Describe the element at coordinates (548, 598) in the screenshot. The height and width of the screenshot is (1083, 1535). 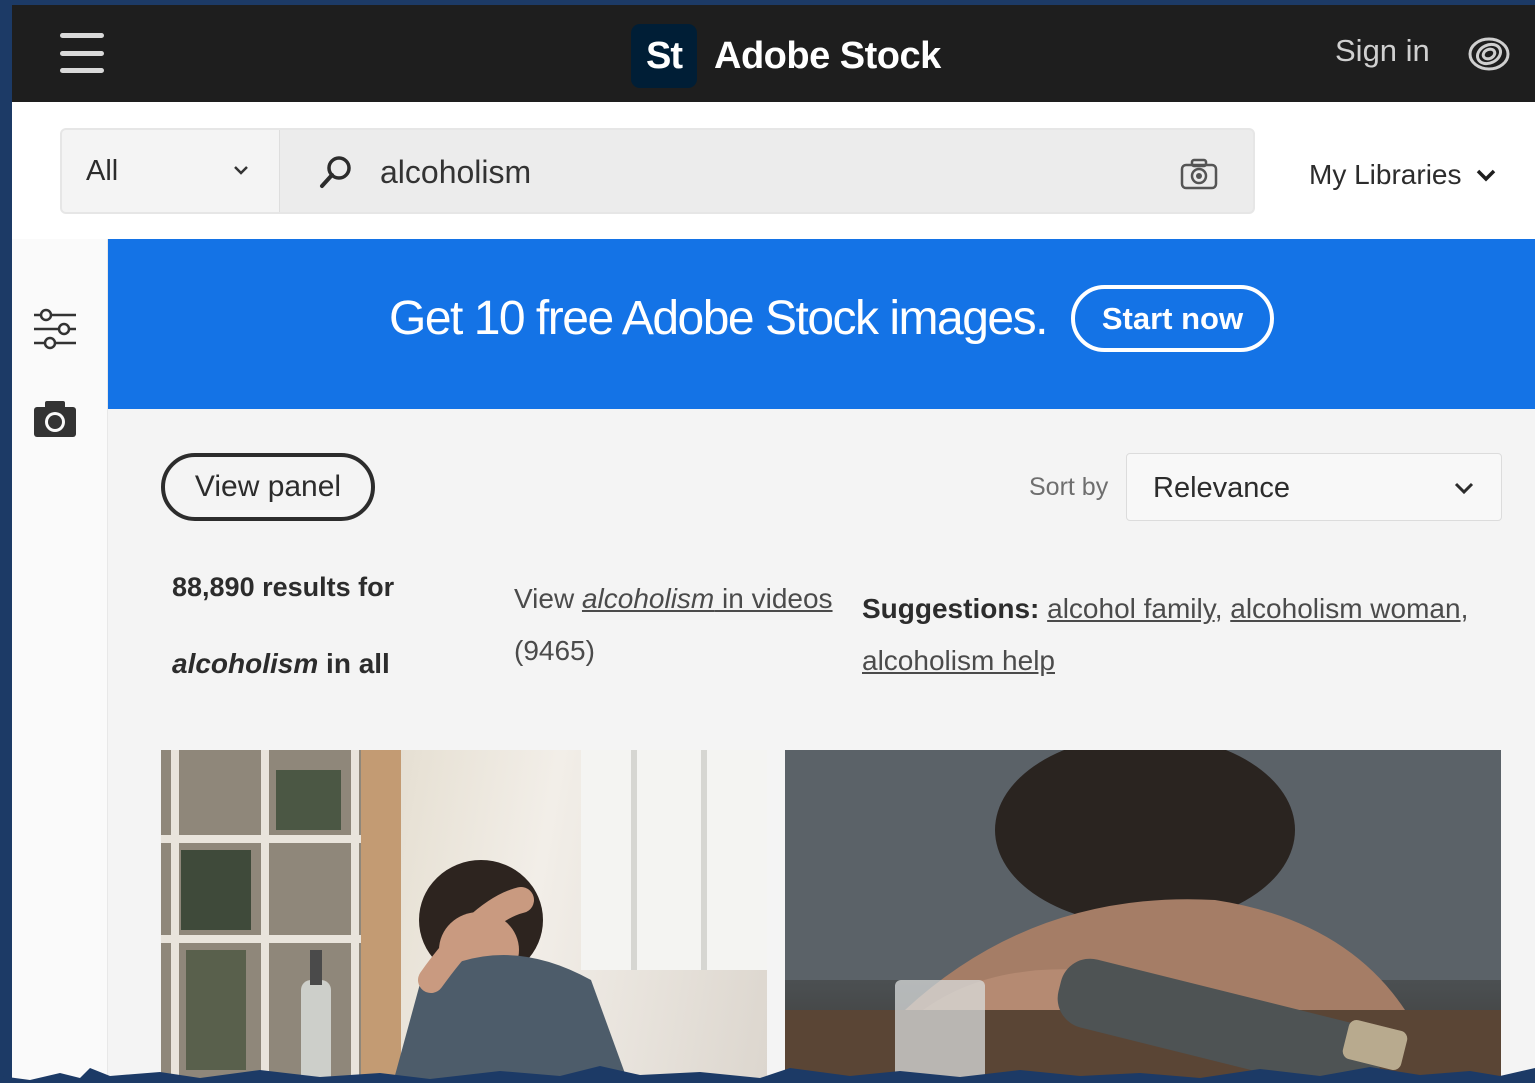
I see `videos-prefix: View` at that location.